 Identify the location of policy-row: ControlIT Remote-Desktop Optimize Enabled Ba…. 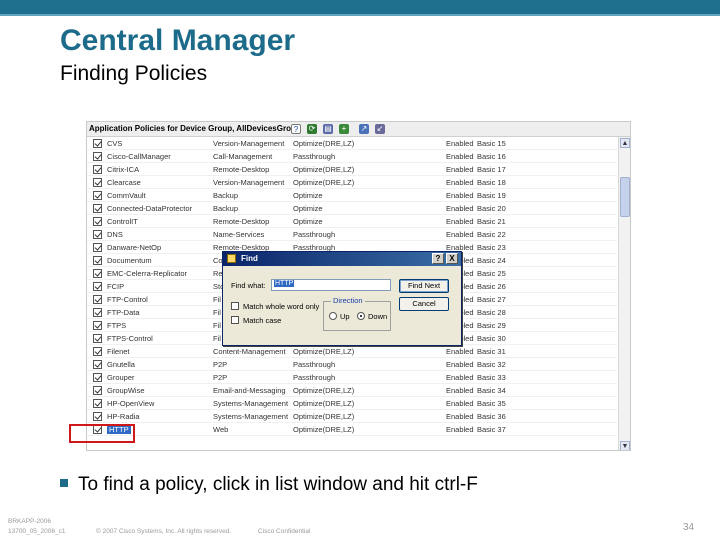
(352, 221).